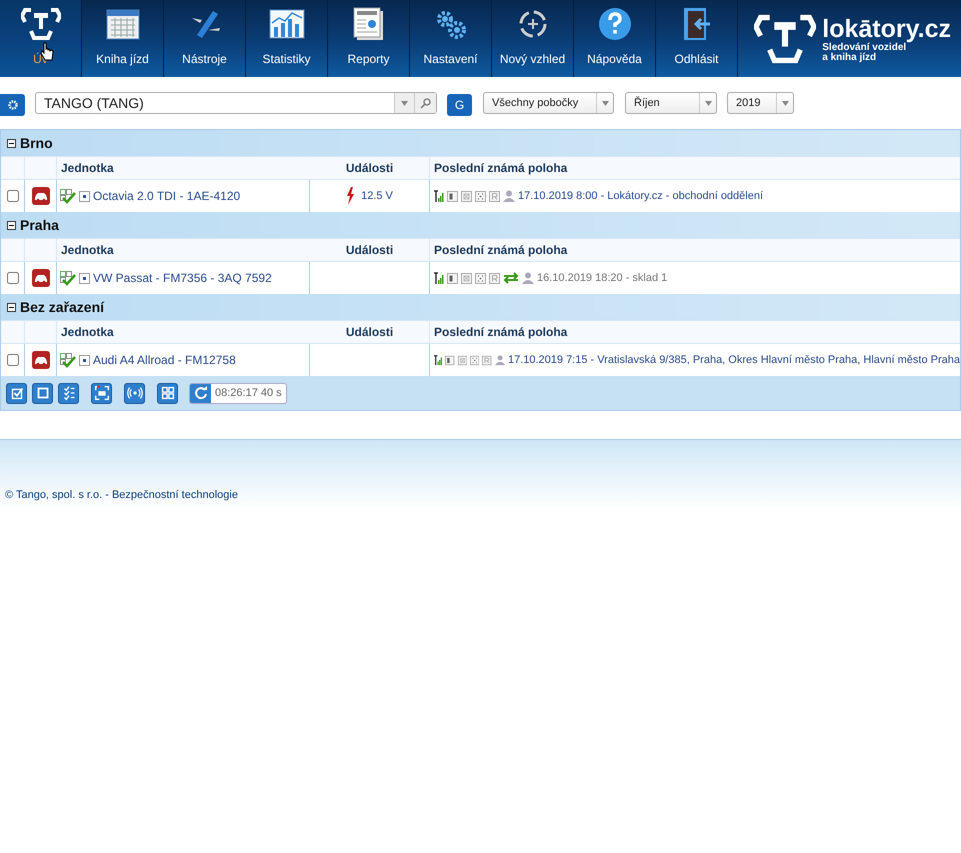 This screenshot has width=961, height=853. I want to click on transfer-arrows-icon, so click(511, 278).